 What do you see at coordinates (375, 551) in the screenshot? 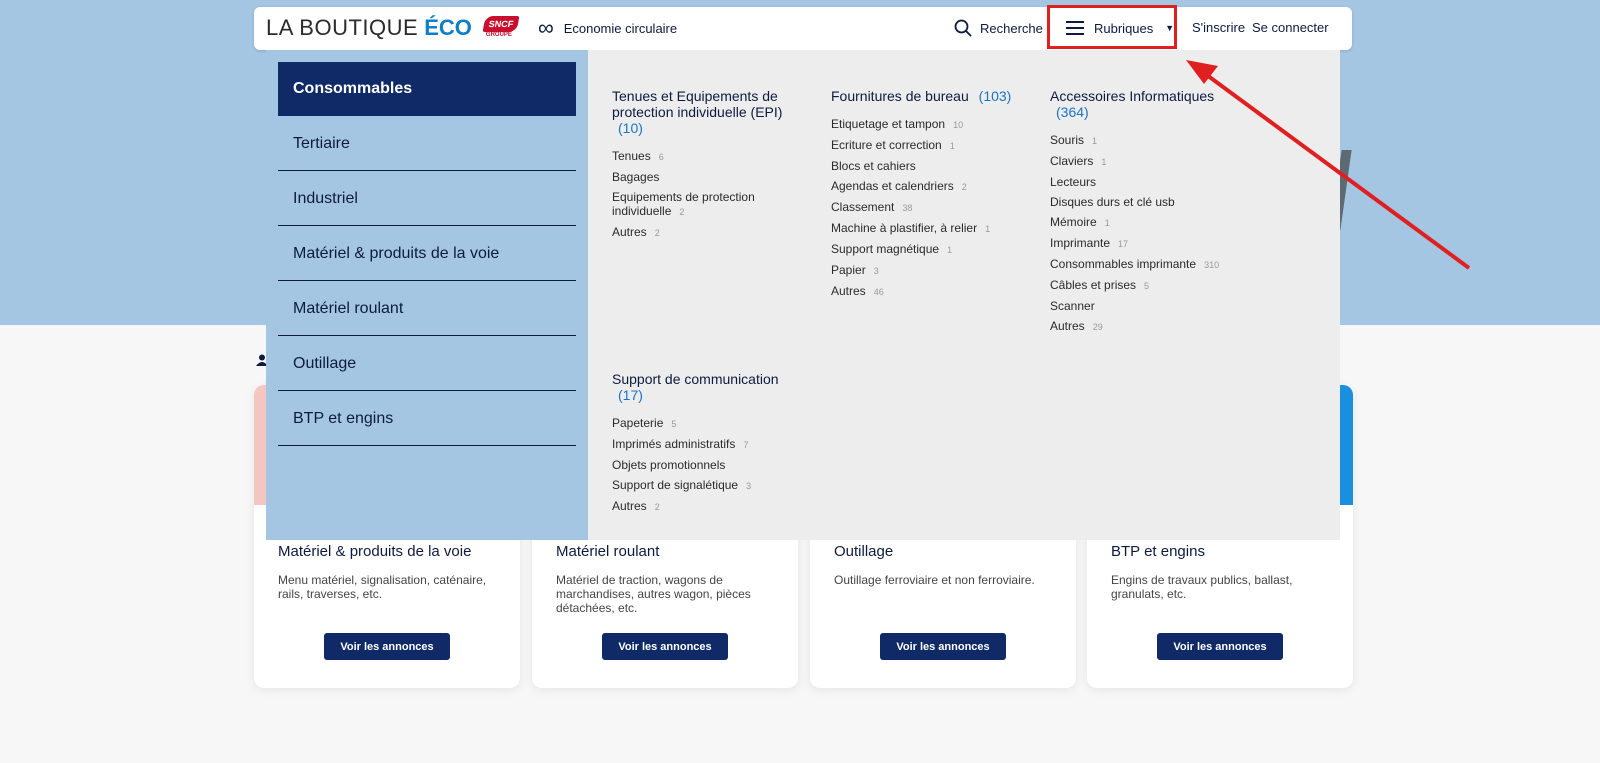
I see `card-title: Matériel & produits de la voie` at bounding box center [375, 551].